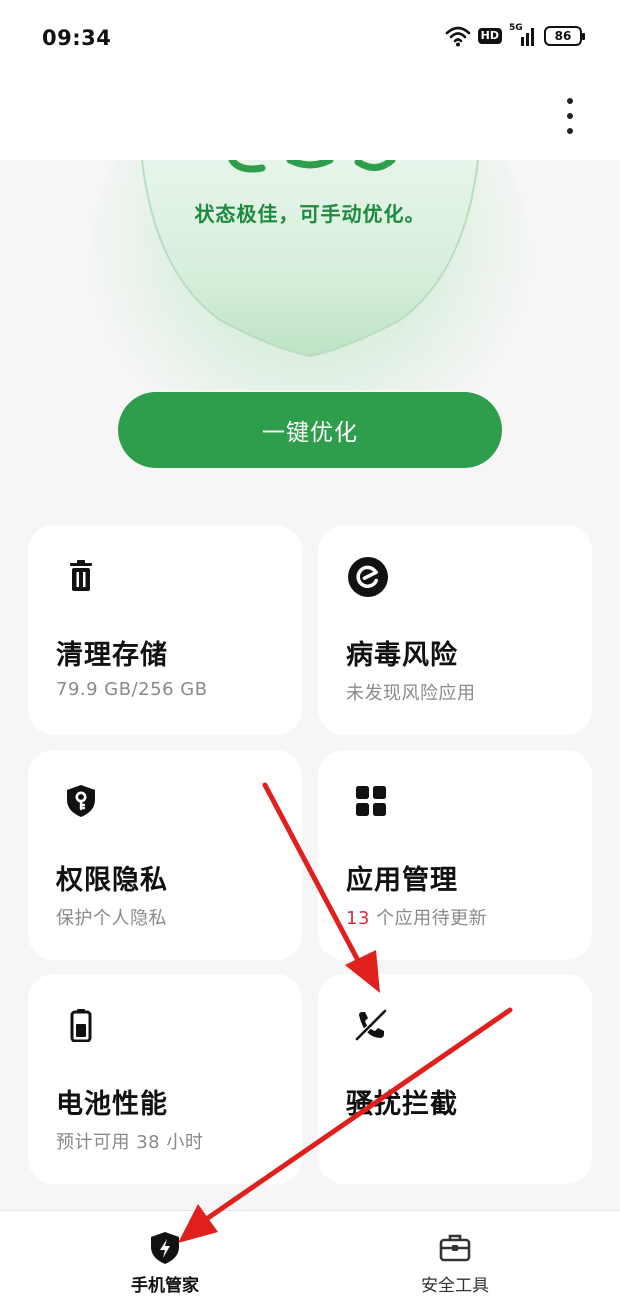  Describe the element at coordinates (368, 577) in the screenshot. I see `virus-scan-icon` at that location.